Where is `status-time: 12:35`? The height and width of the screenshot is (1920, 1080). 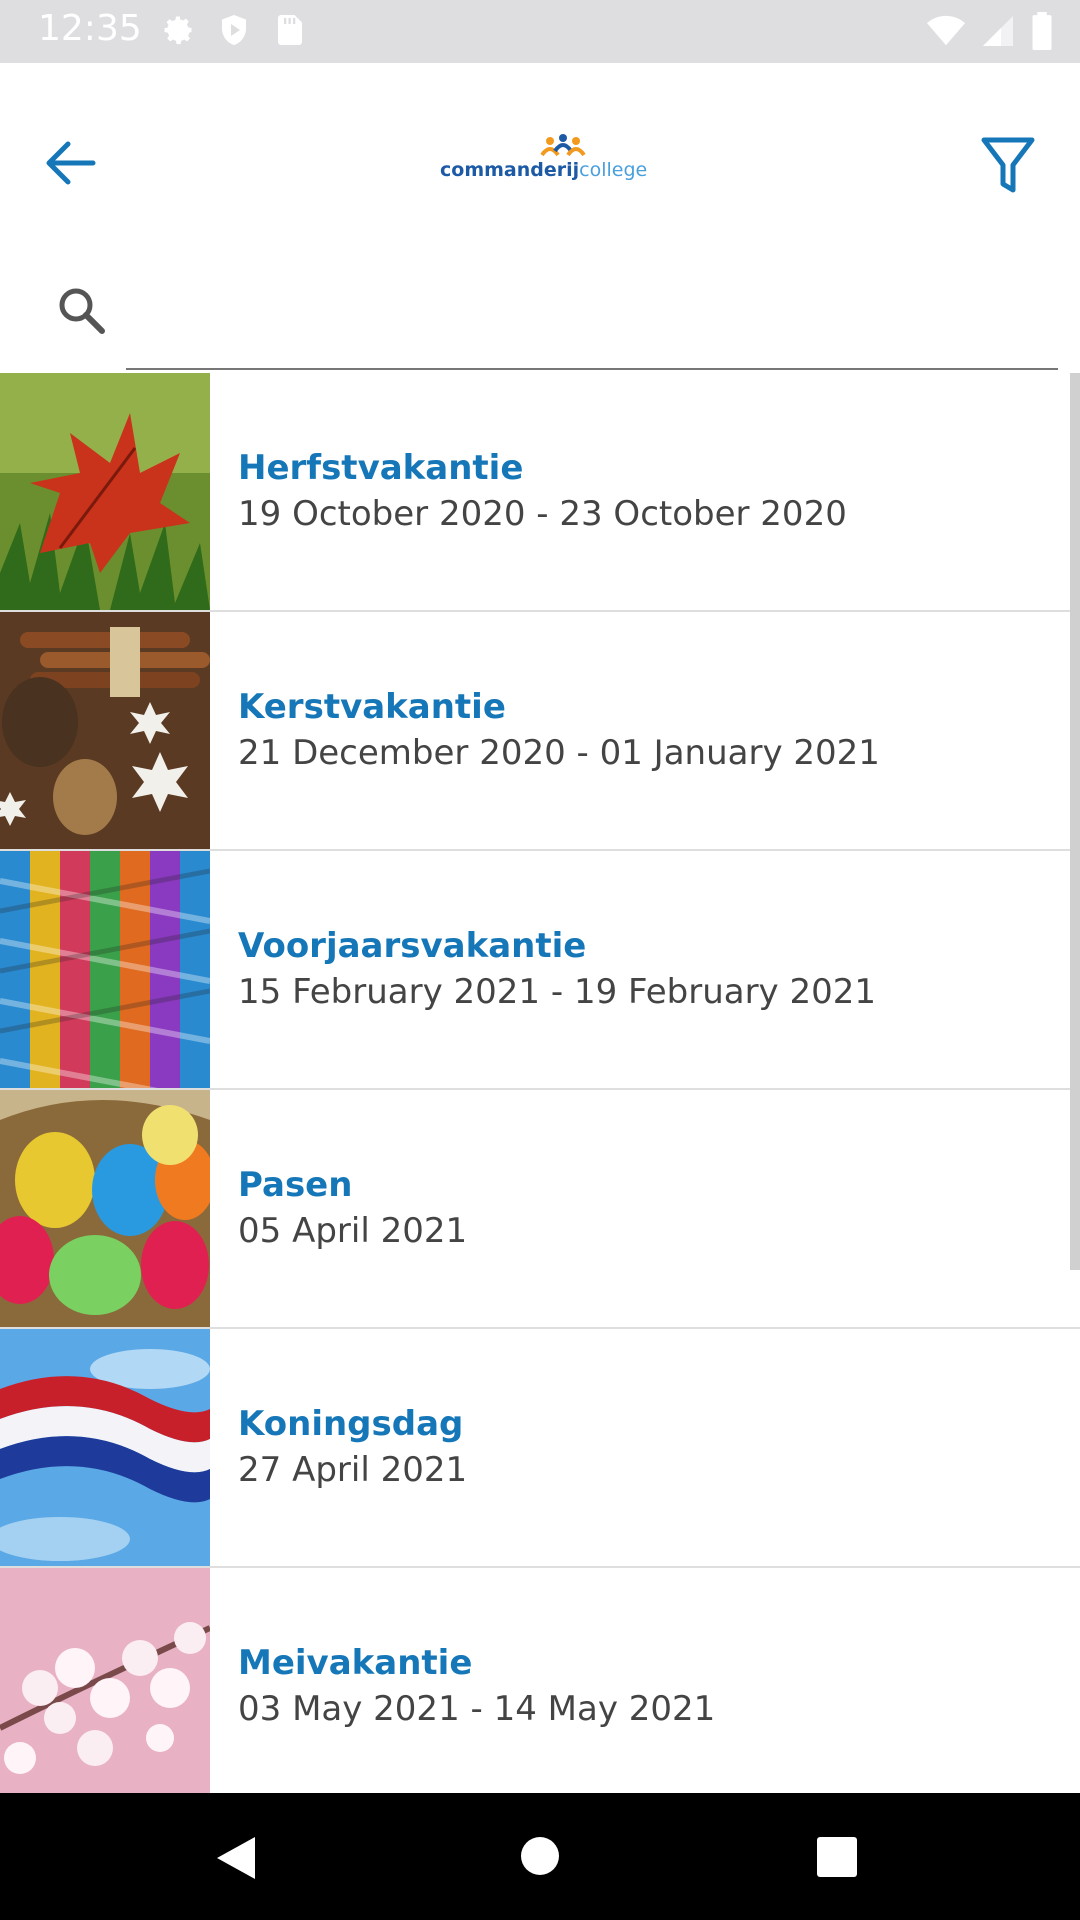
status-time: 12:35 is located at coordinates (90, 28).